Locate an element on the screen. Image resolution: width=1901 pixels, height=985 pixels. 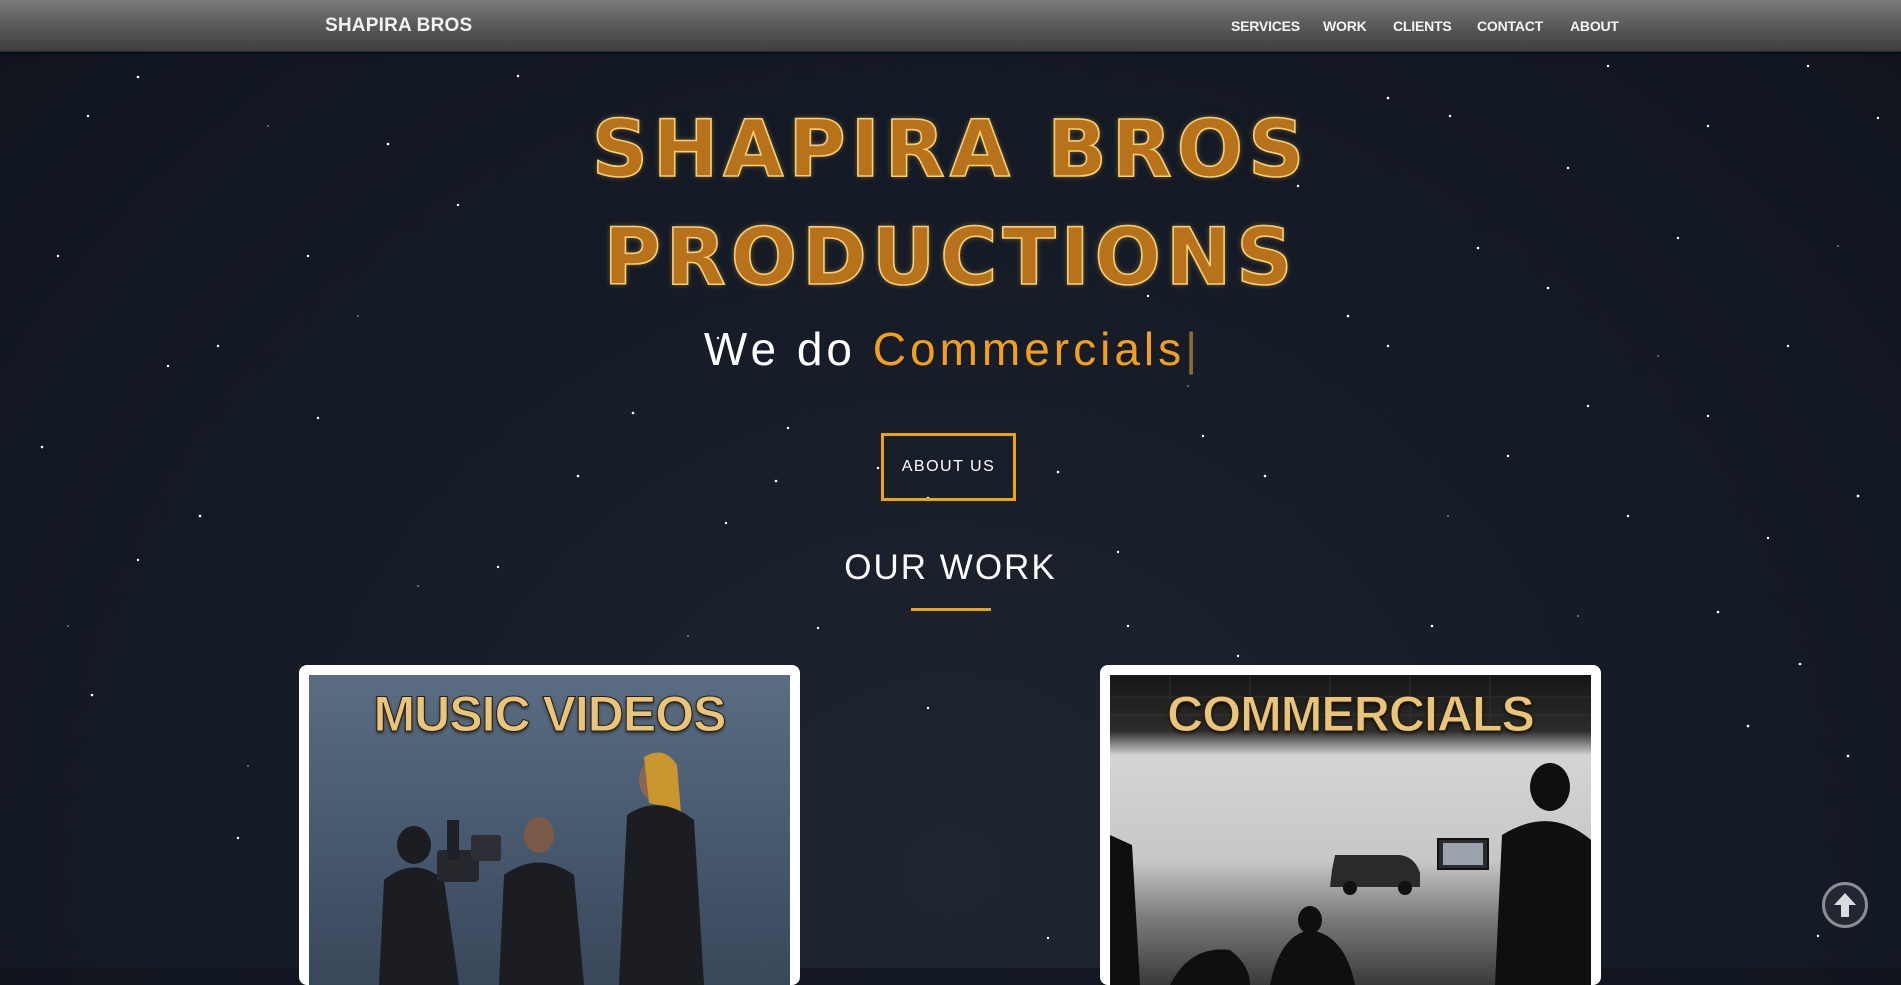
nav-link-contact: CONTACT is located at coordinates (1510, 26).